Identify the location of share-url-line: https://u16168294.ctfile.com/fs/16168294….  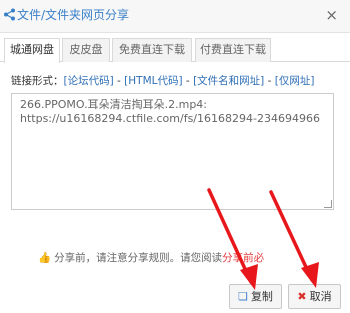
(170, 118).